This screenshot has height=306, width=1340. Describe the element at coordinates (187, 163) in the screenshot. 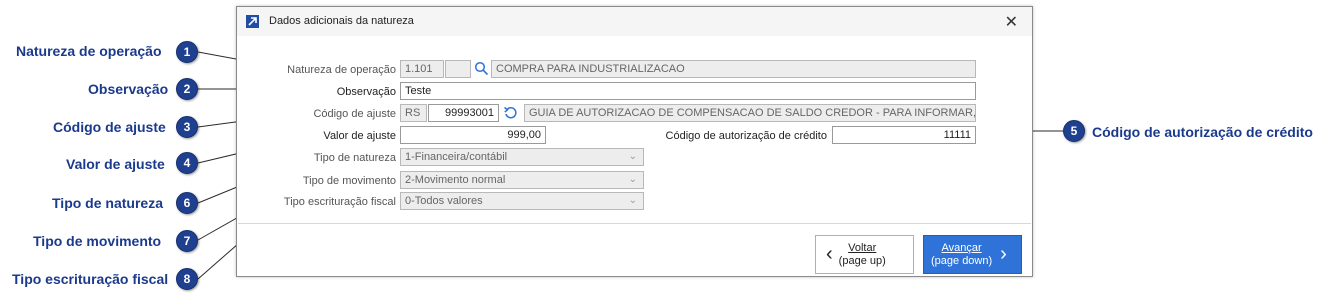

I see `callout-badge-4: 4` at that location.